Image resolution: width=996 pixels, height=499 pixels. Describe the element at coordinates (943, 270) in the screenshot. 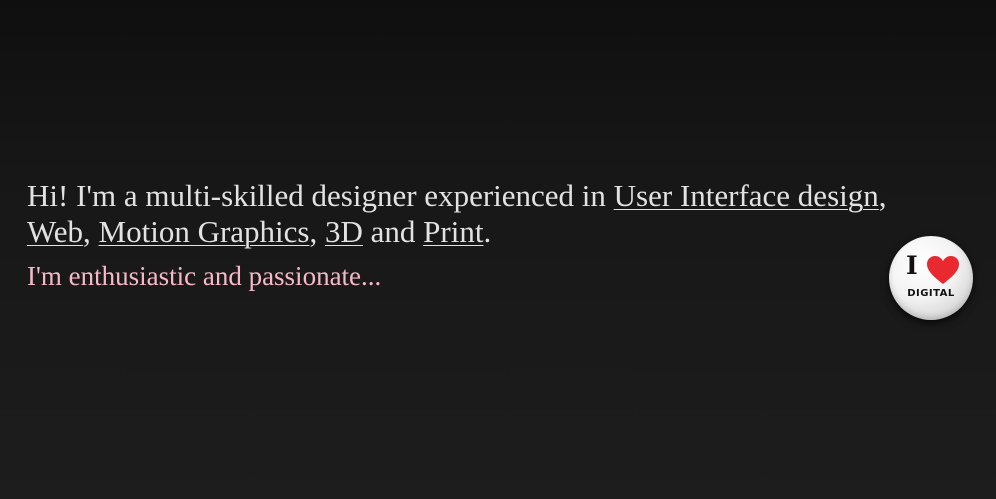

I see `heart-icon` at that location.